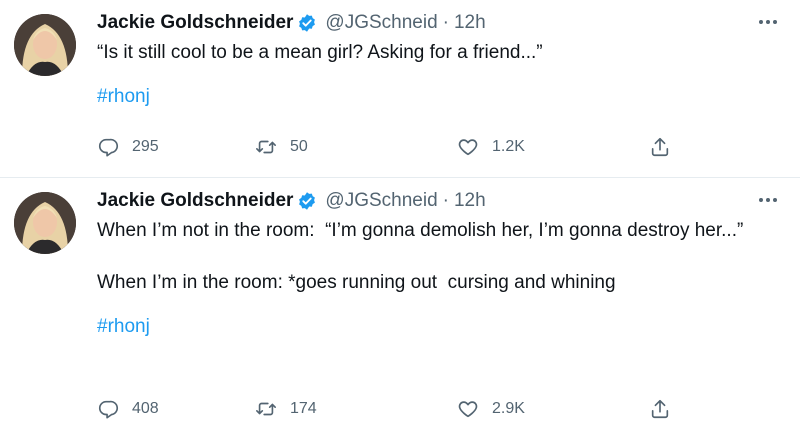  I want to click on reply-count: 408, so click(145, 408).